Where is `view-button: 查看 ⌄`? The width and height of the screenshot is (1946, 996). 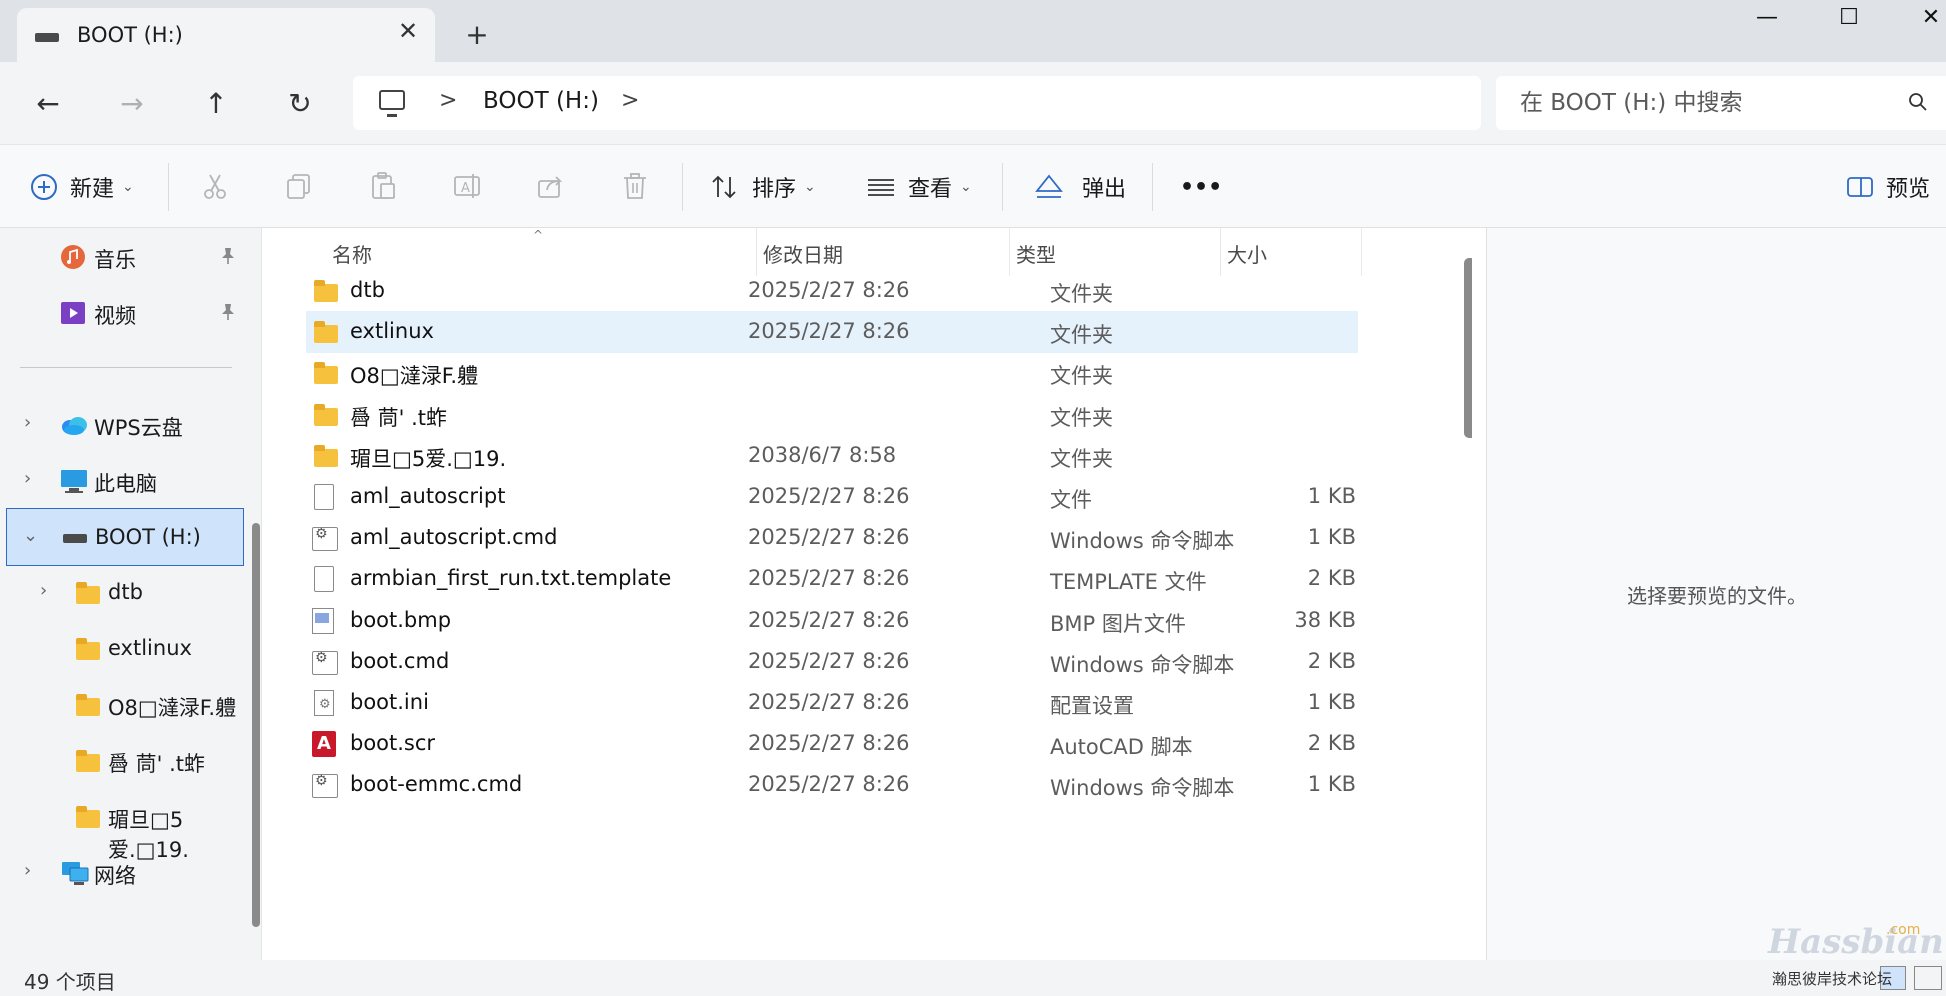
view-button: 查看 ⌄ is located at coordinates (919, 187).